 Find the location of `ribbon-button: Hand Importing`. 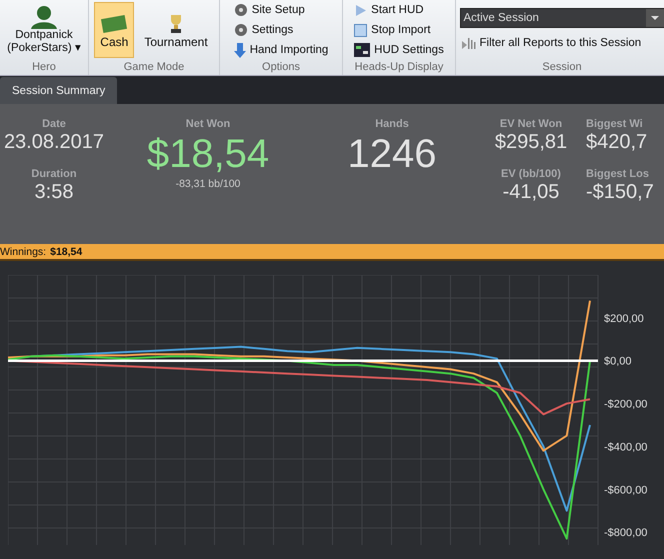

ribbon-button: Hand Importing is located at coordinates (281, 50).